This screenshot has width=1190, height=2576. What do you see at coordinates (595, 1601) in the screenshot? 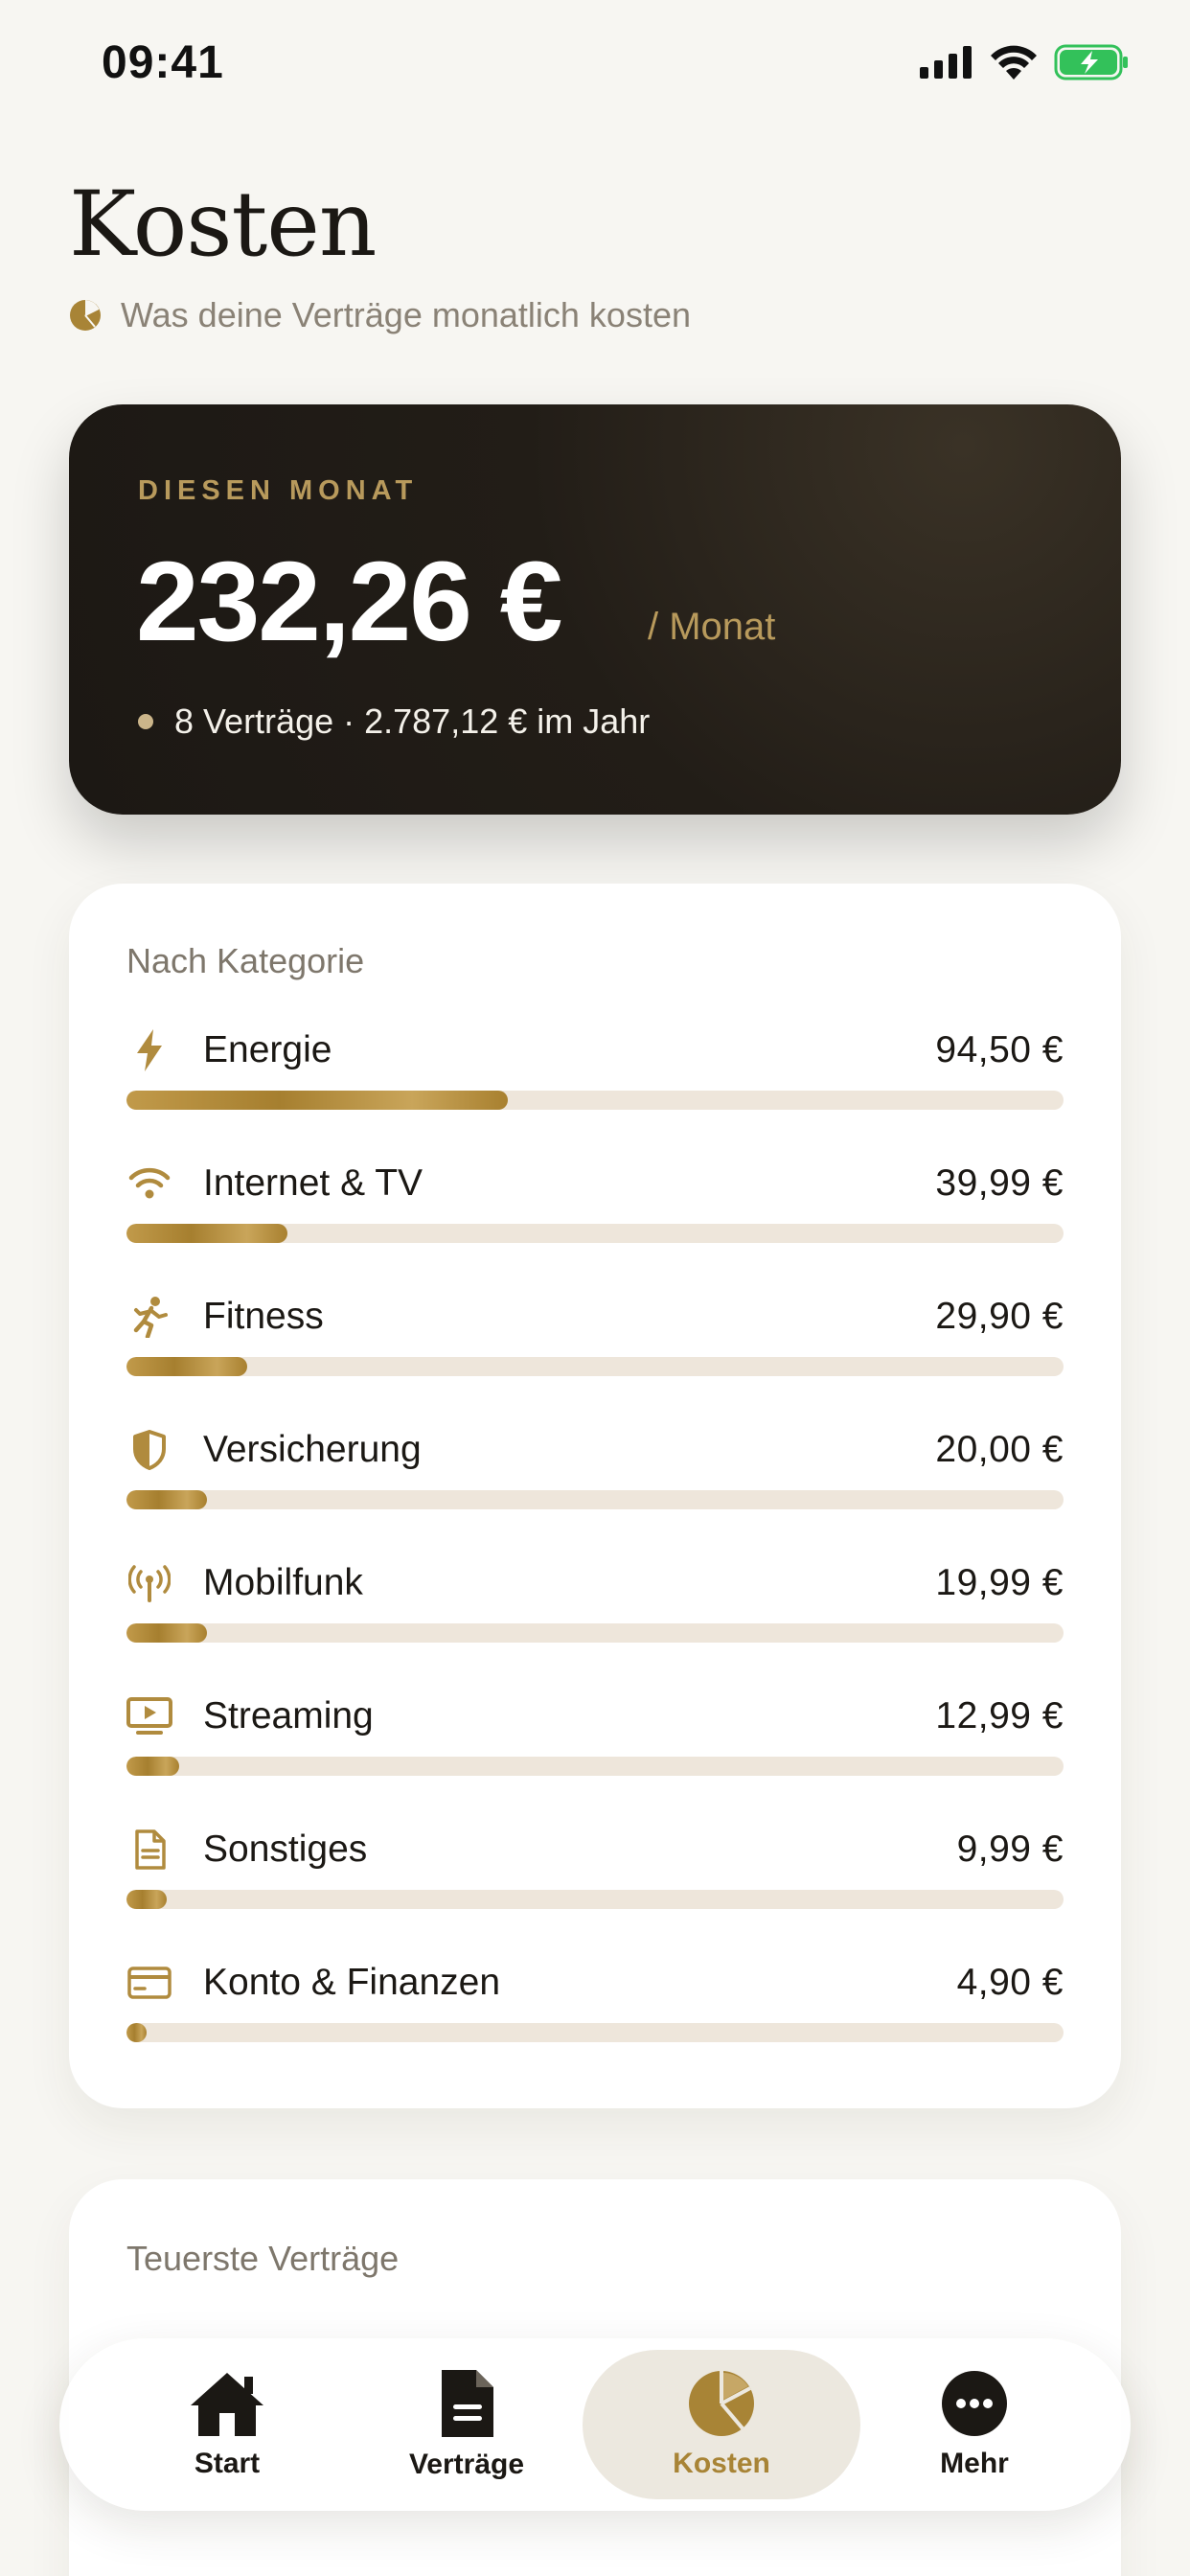
I see `category-row-mobilfunk: Mobilfunk 19,99 €` at bounding box center [595, 1601].